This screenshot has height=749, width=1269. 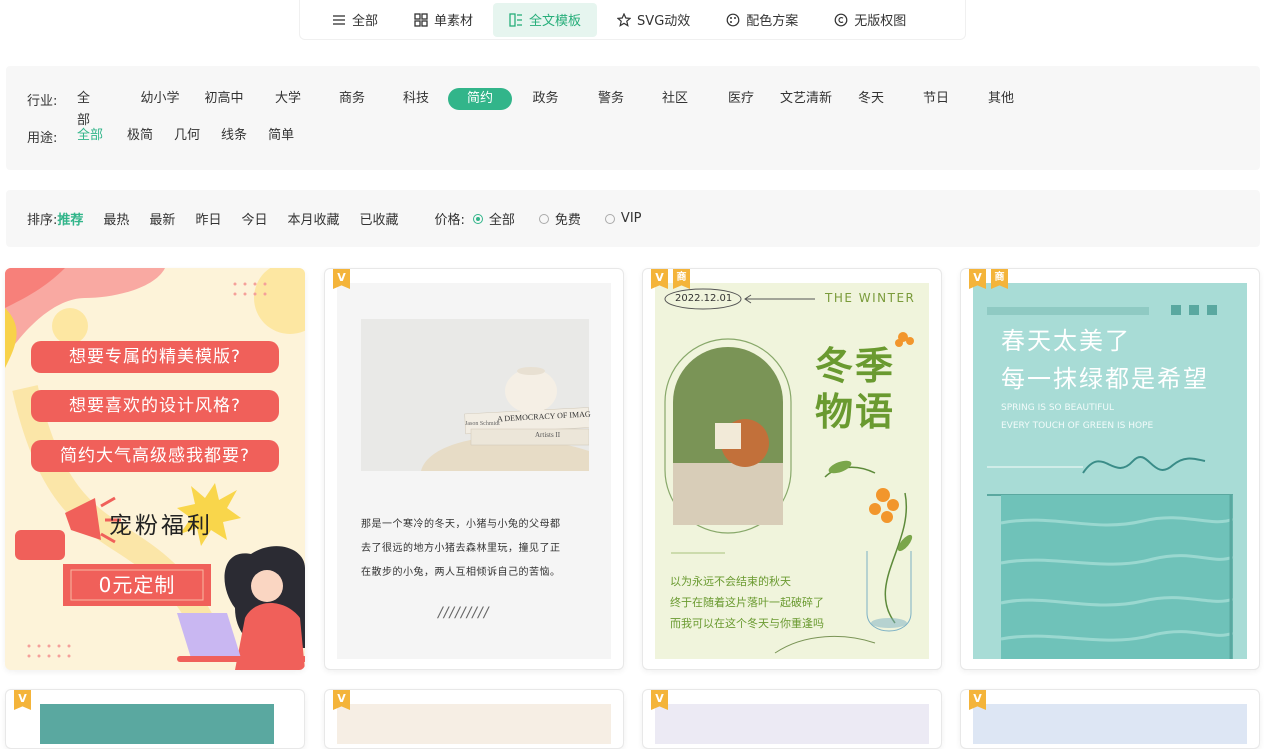 I want to click on sort-item: 最新, so click(x=162, y=218).